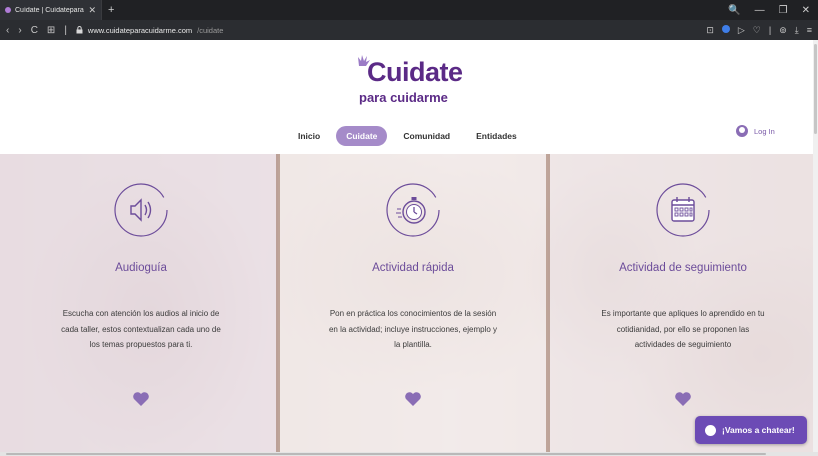  I want to click on url-field: www.cuidateparacuidarme.com/cuidate, so click(150, 30).